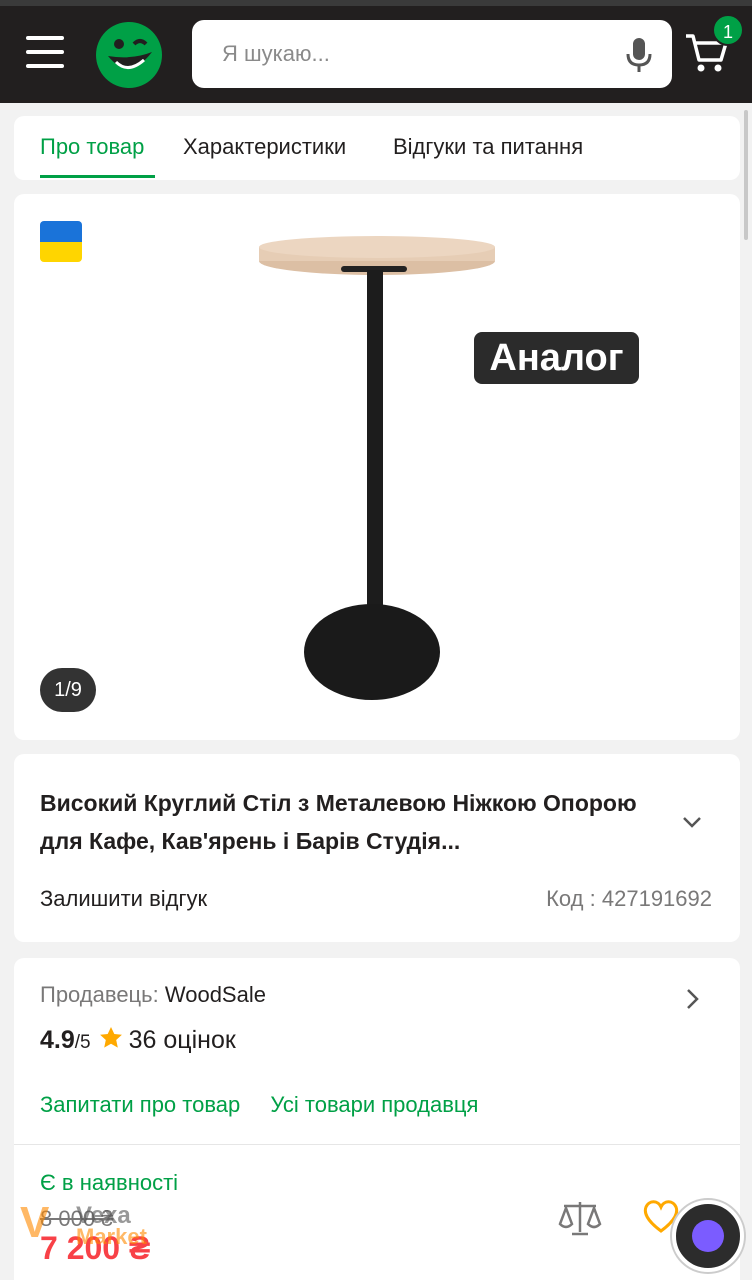 This screenshot has width=752, height=1280. What do you see at coordinates (377, 1144) in the screenshot?
I see `divider` at bounding box center [377, 1144].